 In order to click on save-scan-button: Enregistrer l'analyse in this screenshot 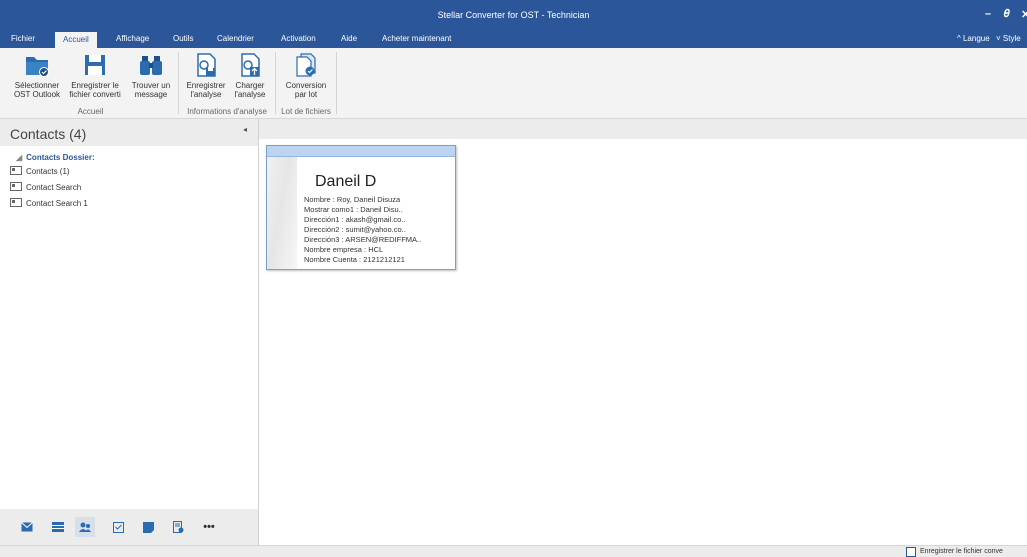, I will do `click(206, 75)`.